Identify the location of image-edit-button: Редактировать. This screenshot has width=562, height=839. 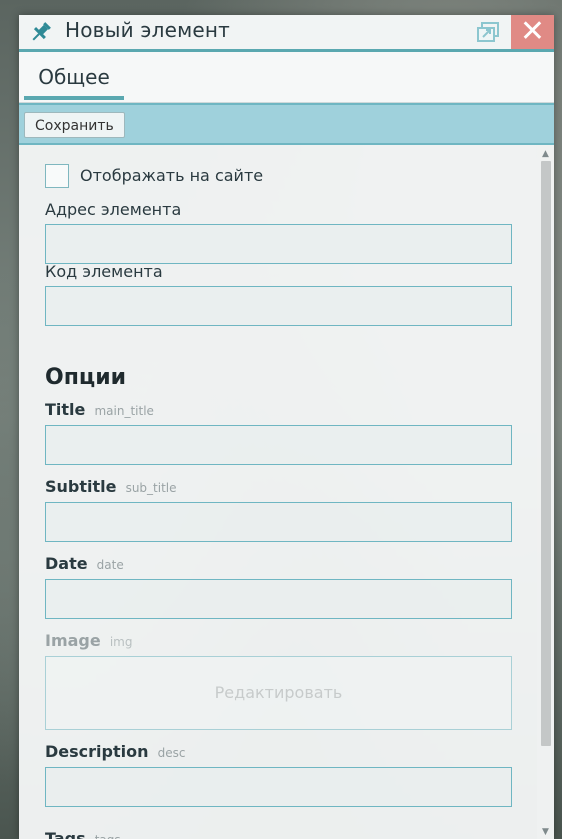
(278, 693).